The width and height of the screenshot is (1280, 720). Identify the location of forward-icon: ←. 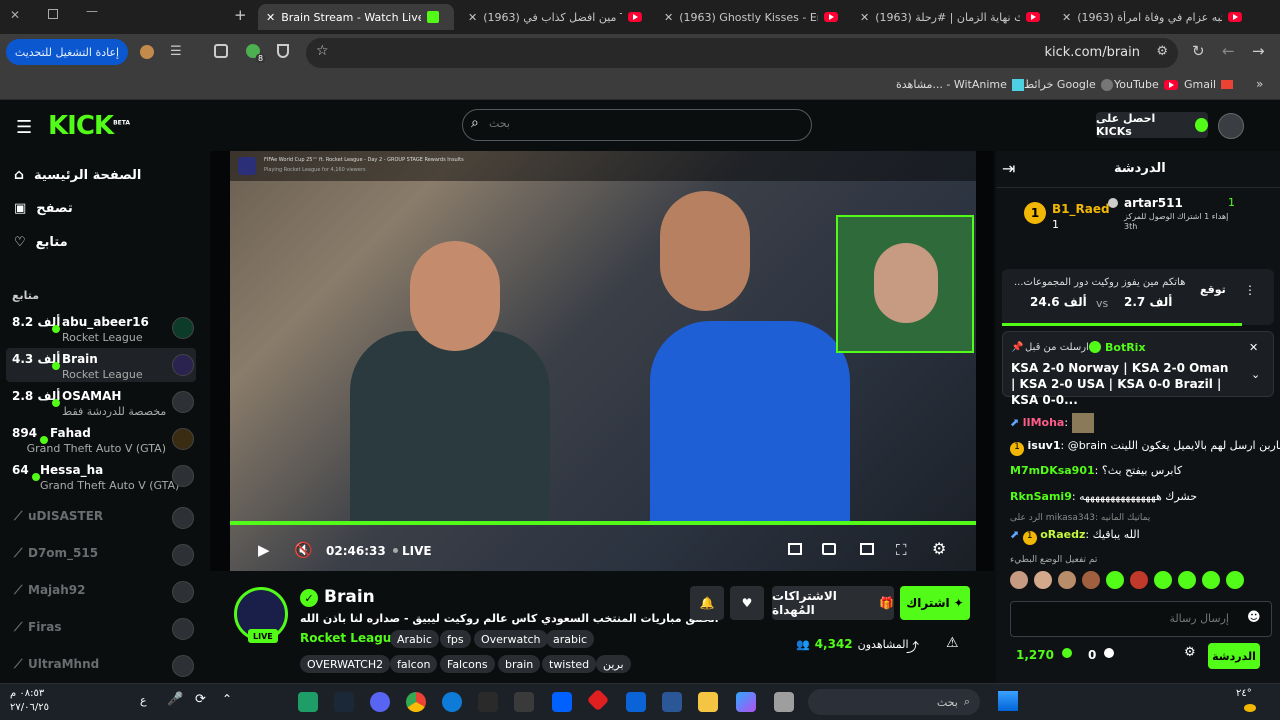
(1228, 51).